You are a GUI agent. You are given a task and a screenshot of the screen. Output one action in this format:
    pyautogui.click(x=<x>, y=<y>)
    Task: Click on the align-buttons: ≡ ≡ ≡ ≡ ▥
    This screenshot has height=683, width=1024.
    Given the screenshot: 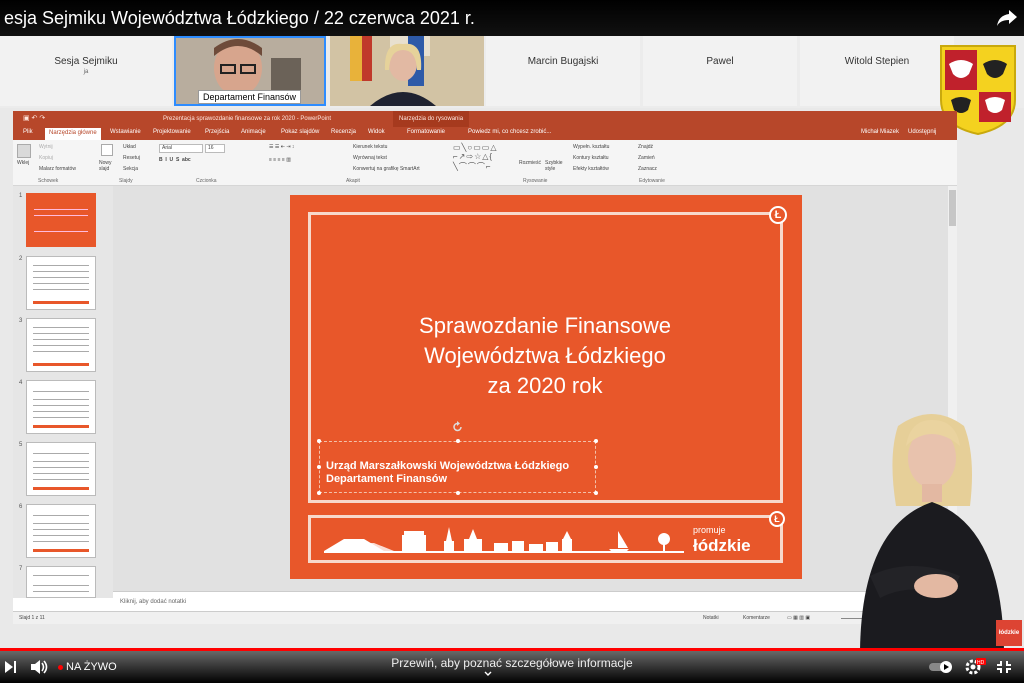 What is the action you would take?
    pyautogui.click(x=280, y=160)
    